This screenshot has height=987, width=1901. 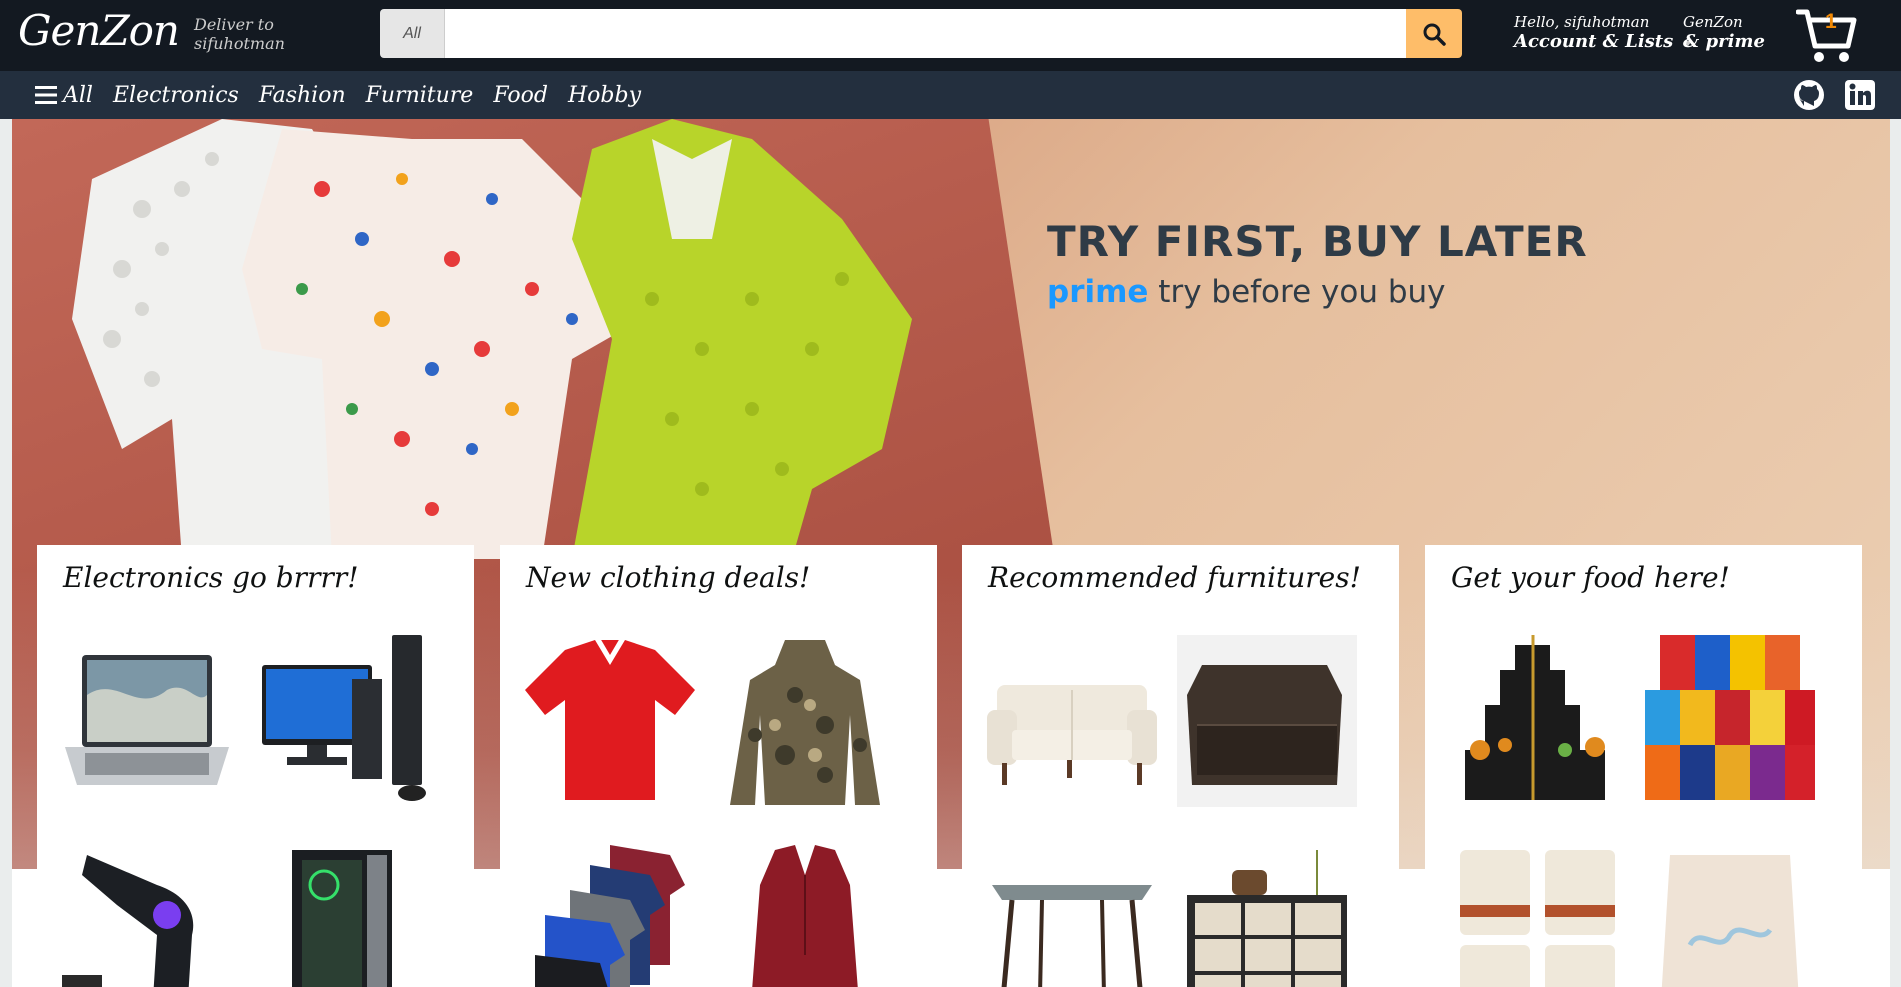 I want to click on nav-item-furniture: Furniture, so click(x=420, y=95).